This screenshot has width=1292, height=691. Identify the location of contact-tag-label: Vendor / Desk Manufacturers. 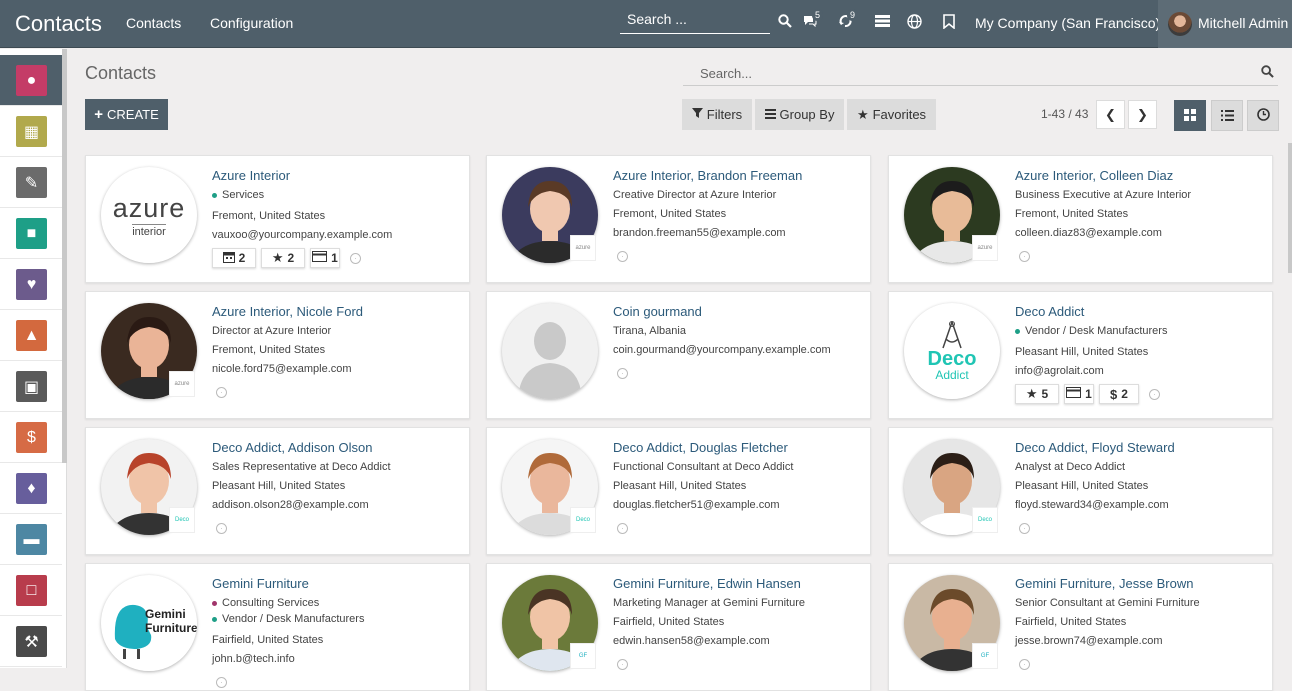
(1096, 331).